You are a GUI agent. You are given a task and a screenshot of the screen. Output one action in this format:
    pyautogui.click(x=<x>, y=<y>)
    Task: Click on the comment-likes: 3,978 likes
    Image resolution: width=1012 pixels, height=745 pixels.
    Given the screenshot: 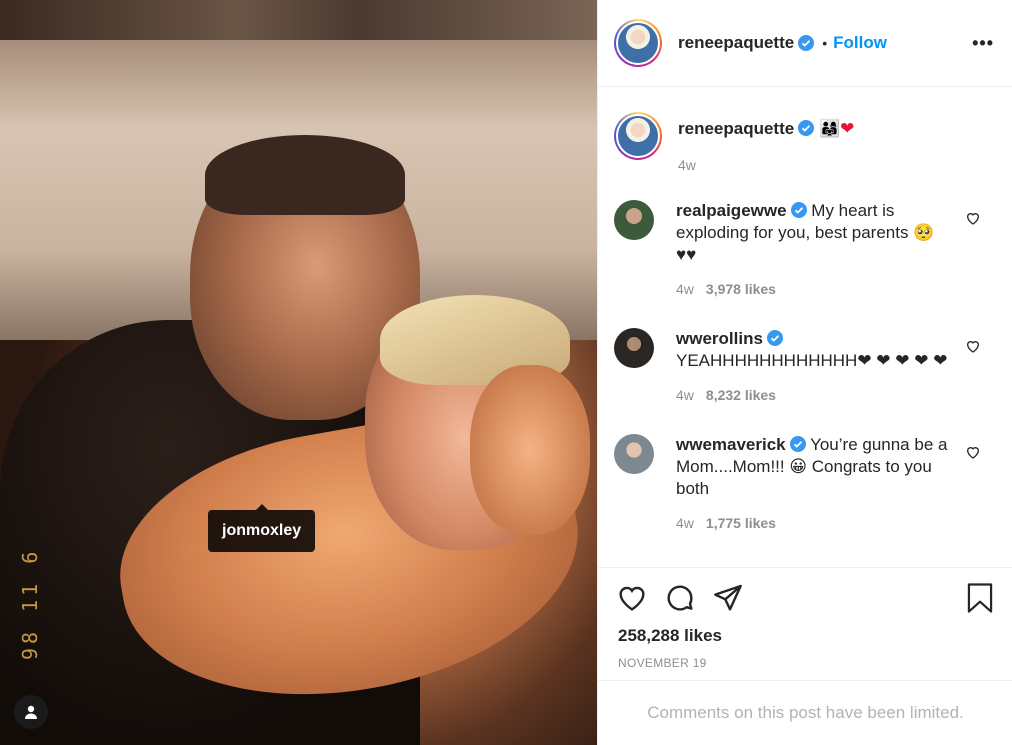 What is the action you would take?
    pyautogui.click(x=741, y=289)
    